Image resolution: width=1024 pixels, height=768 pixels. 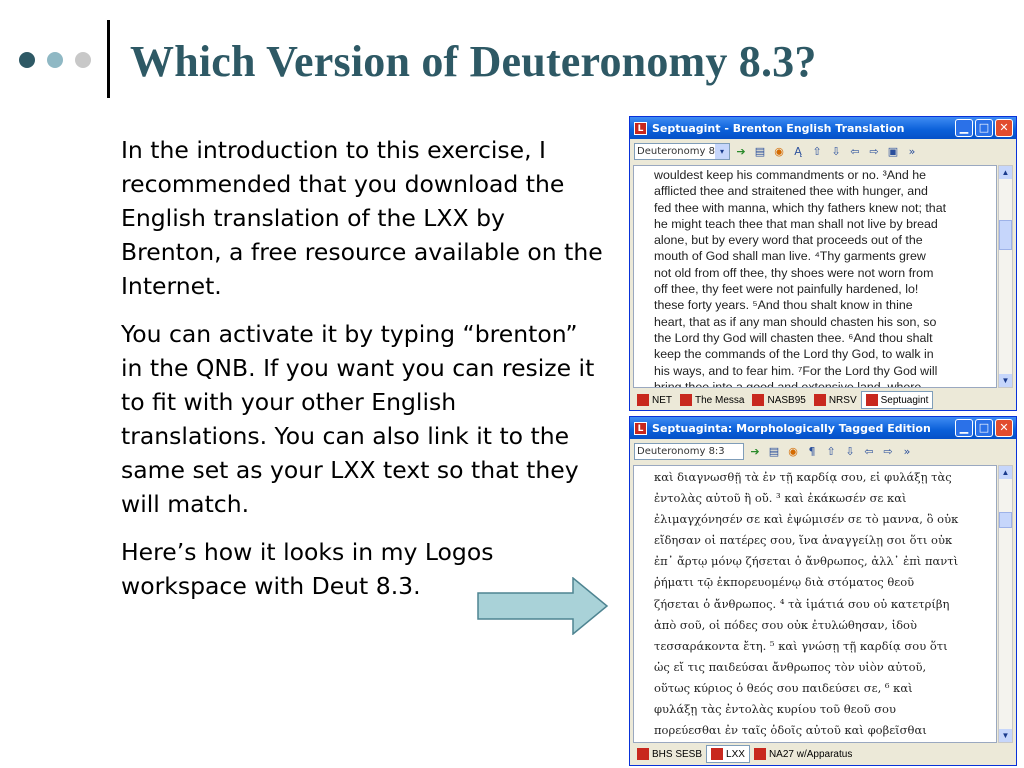 I want to click on resource-tab: Septuagint, so click(x=897, y=400).